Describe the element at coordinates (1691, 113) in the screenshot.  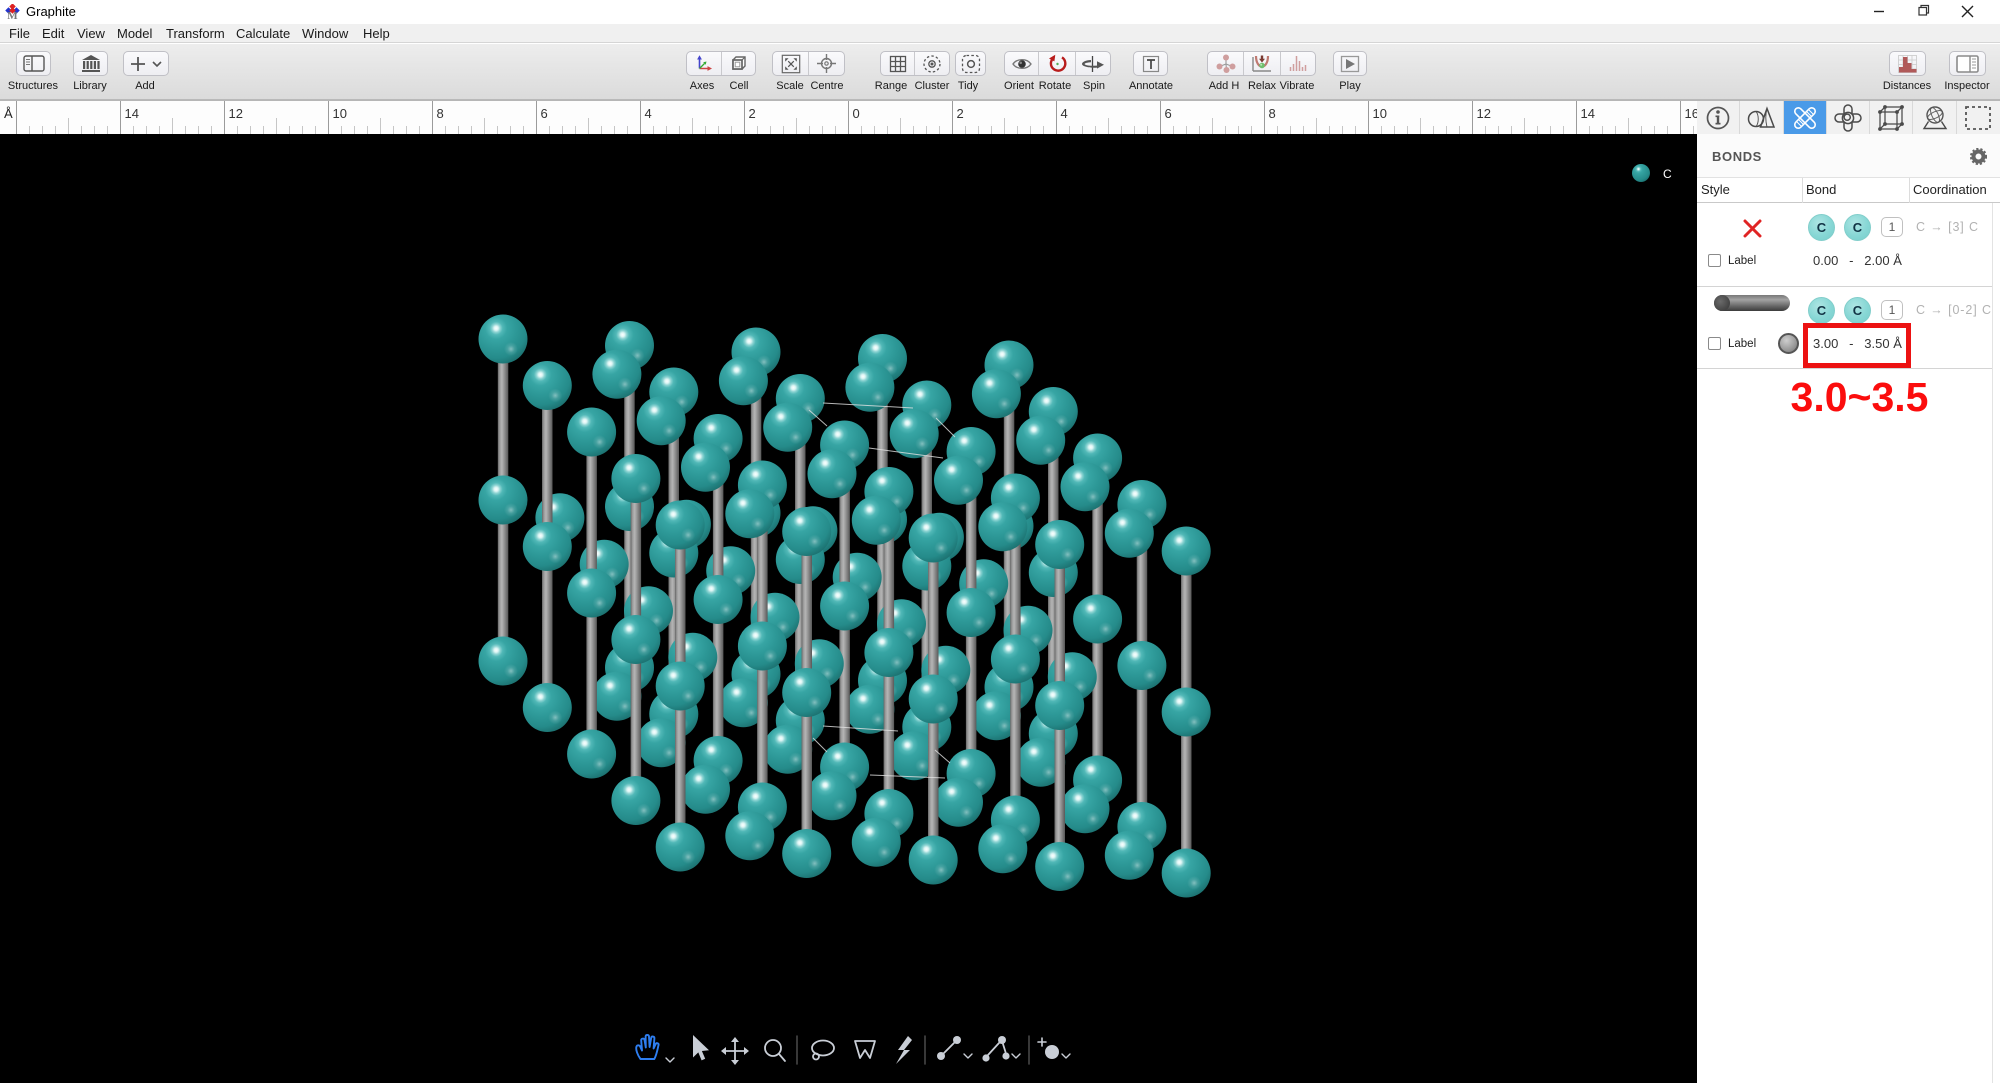
I see `svg-text: 16` at that location.